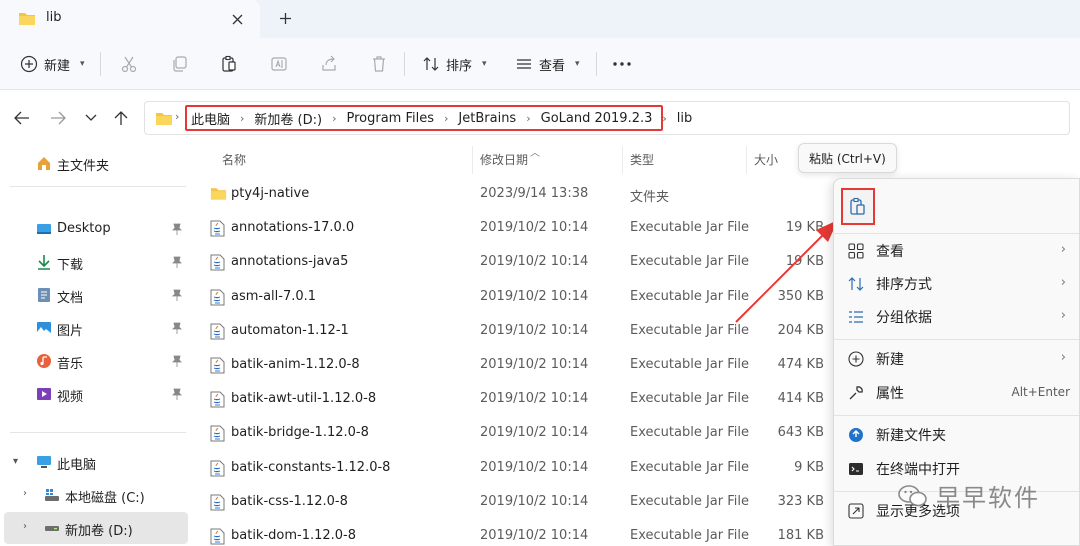 This screenshot has width=1080, height=546. Describe the element at coordinates (94, 394) in the screenshot. I see `sidebar-item-videos: 视频` at that location.